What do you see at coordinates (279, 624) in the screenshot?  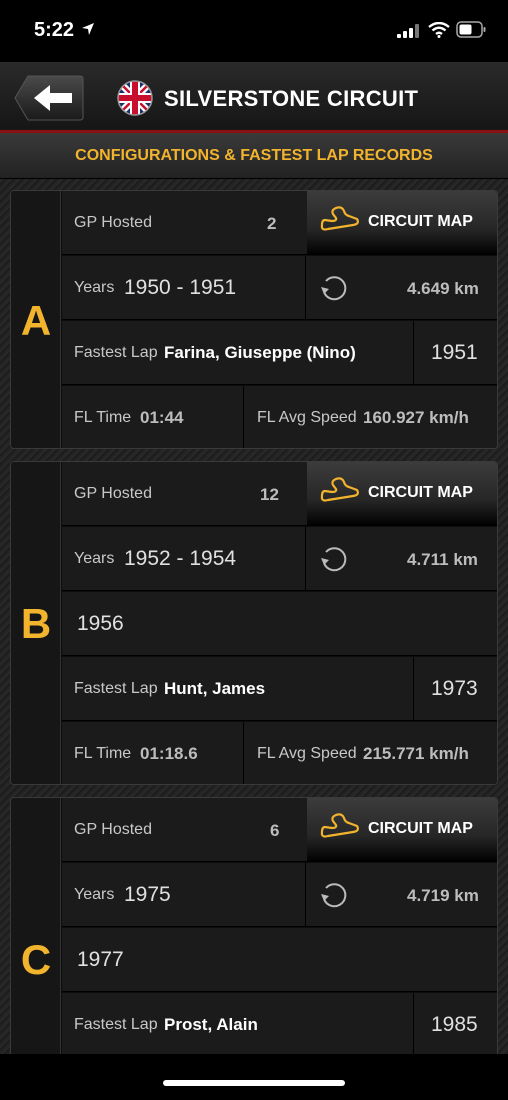 I see `extra-years-row: 1956` at bounding box center [279, 624].